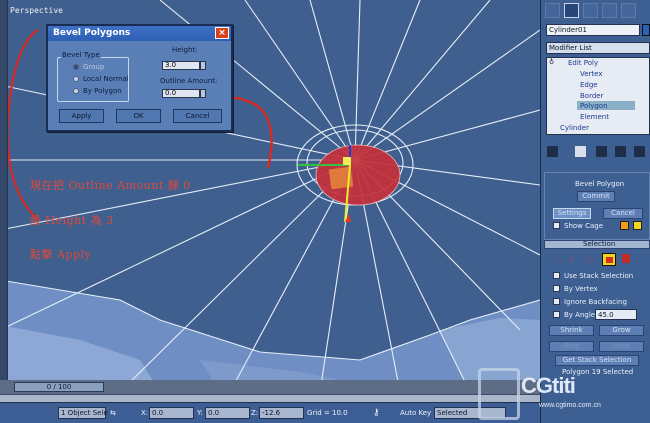 This screenshot has width=650, height=423. Describe the element at coordinates (72, 220) in the screenshot. I see `annotation-height: 設 Height 為 3` at that location.